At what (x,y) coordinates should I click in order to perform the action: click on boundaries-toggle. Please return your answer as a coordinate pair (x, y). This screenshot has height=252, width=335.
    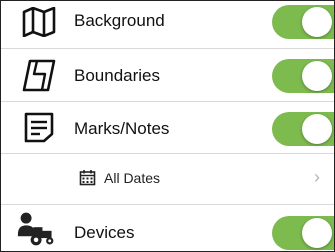
    Looking at the image, I should click on (303, 76).